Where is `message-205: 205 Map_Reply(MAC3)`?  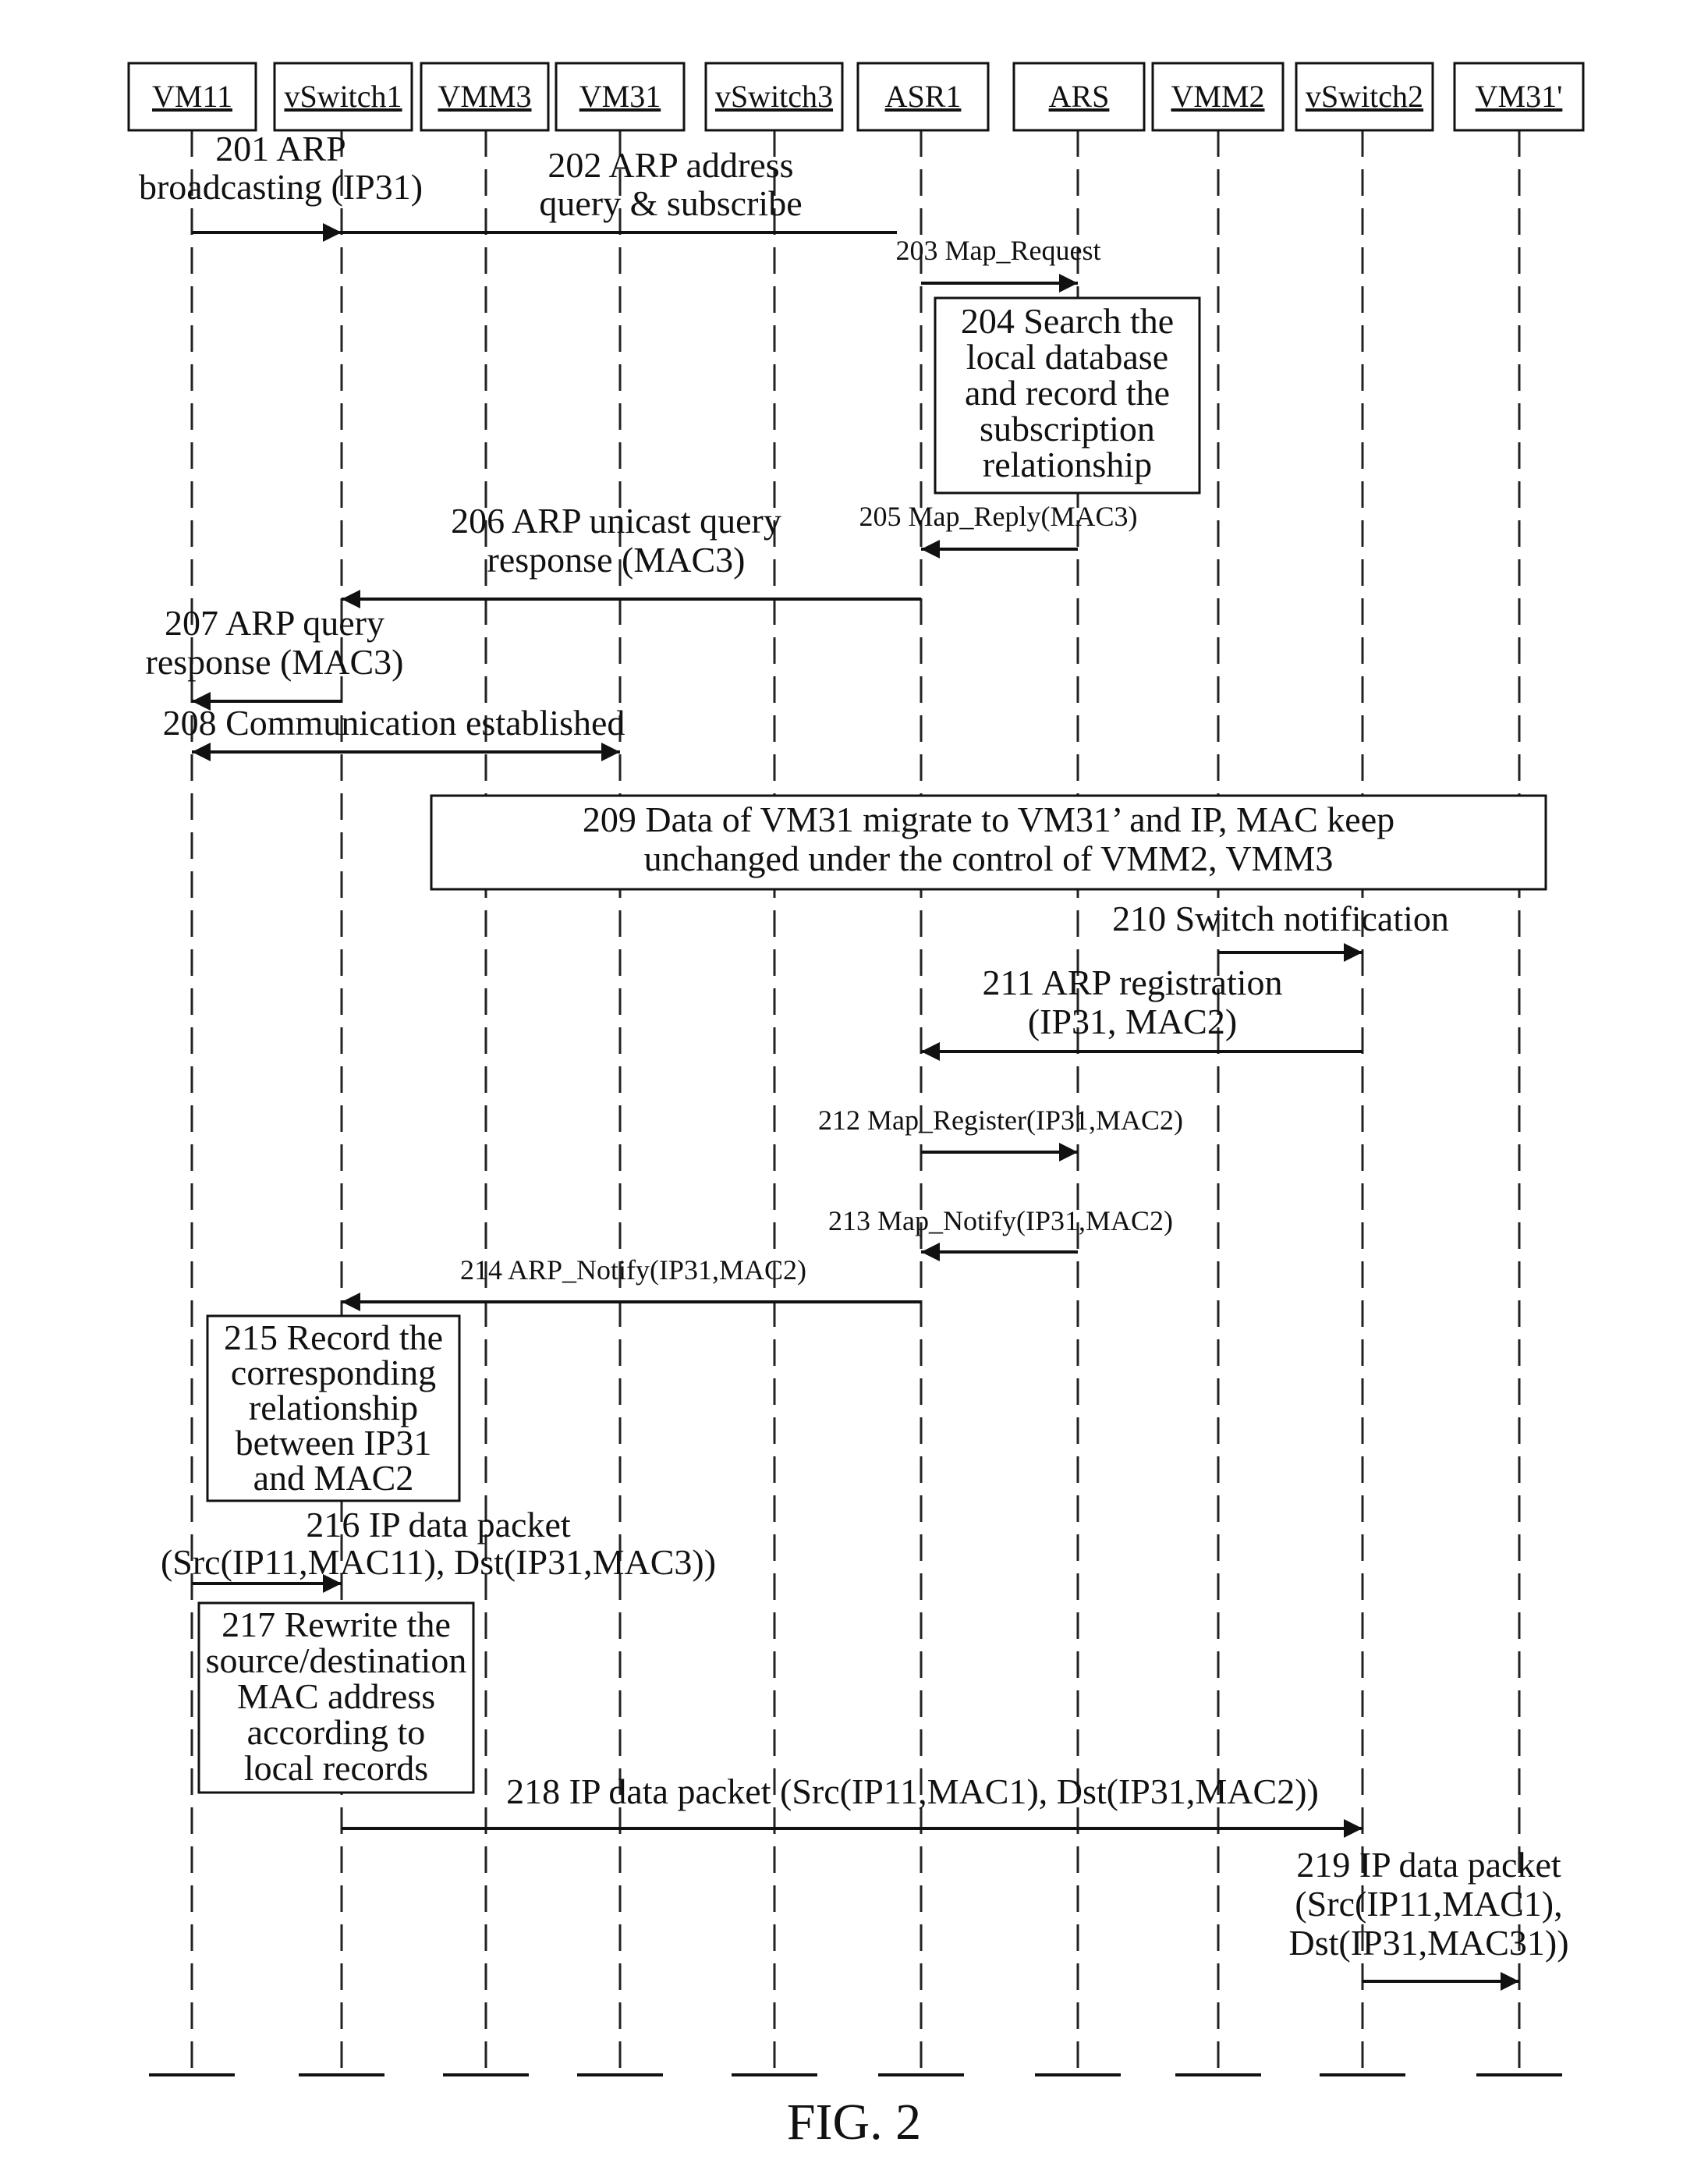
message-205: 205 Map_Reply(MAC3) is located at coordinates (998, 530).